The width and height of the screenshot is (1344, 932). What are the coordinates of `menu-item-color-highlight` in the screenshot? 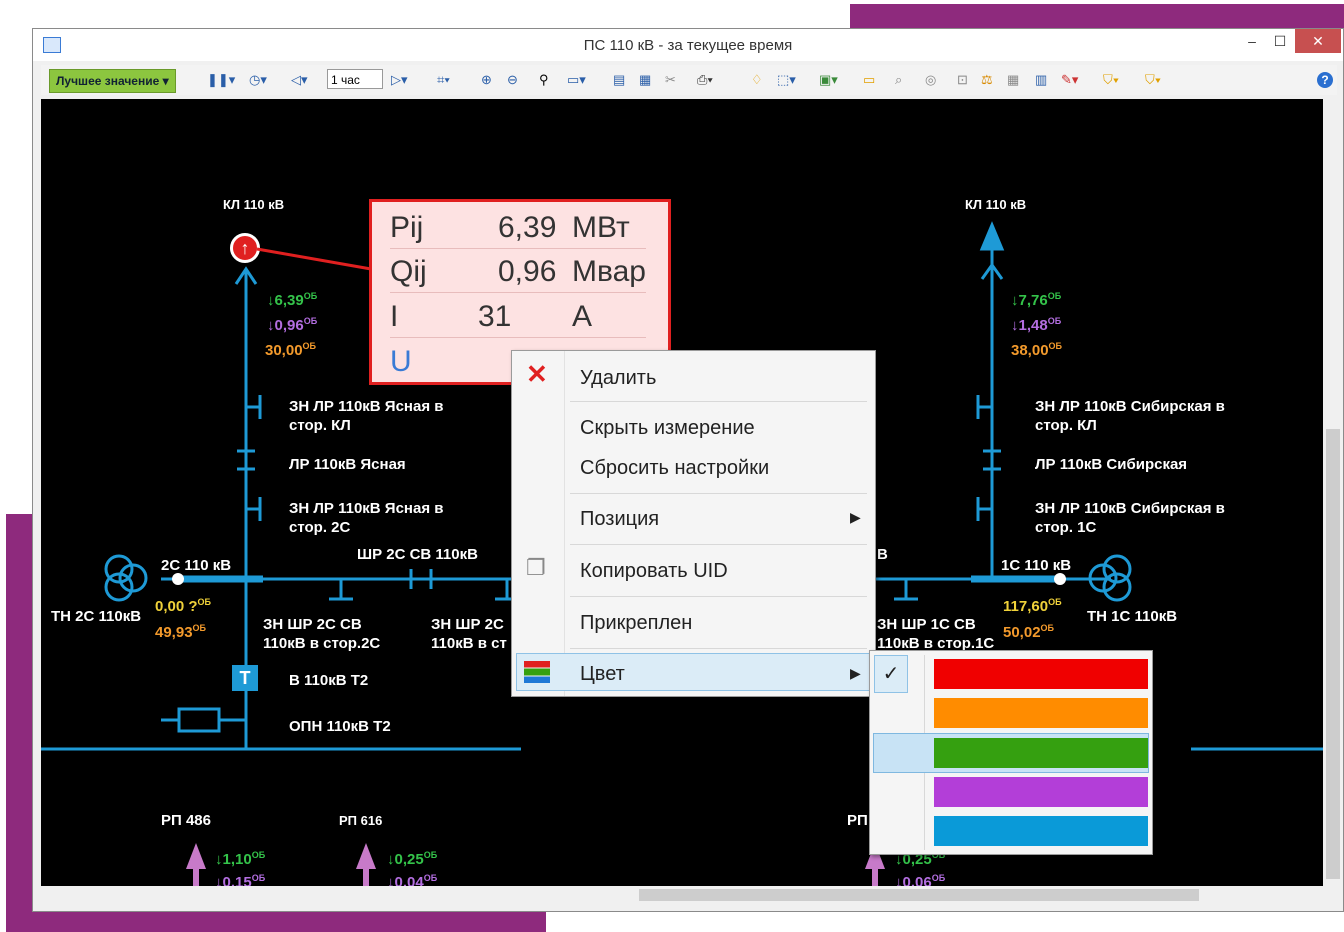 It's located at (693, 672).